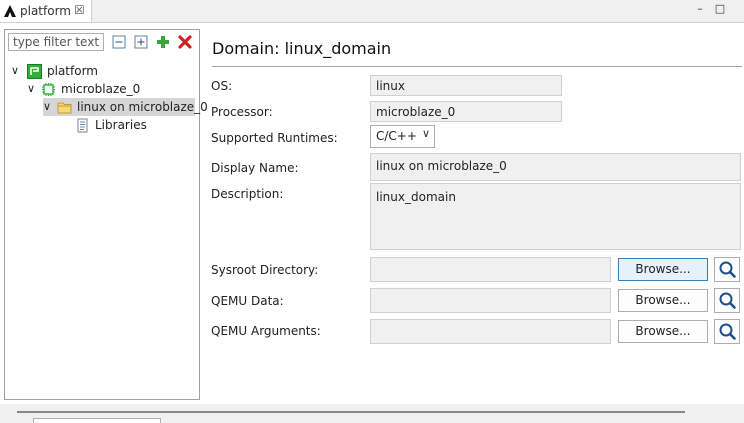  I want to click on delete-icon, so click(185, 42).